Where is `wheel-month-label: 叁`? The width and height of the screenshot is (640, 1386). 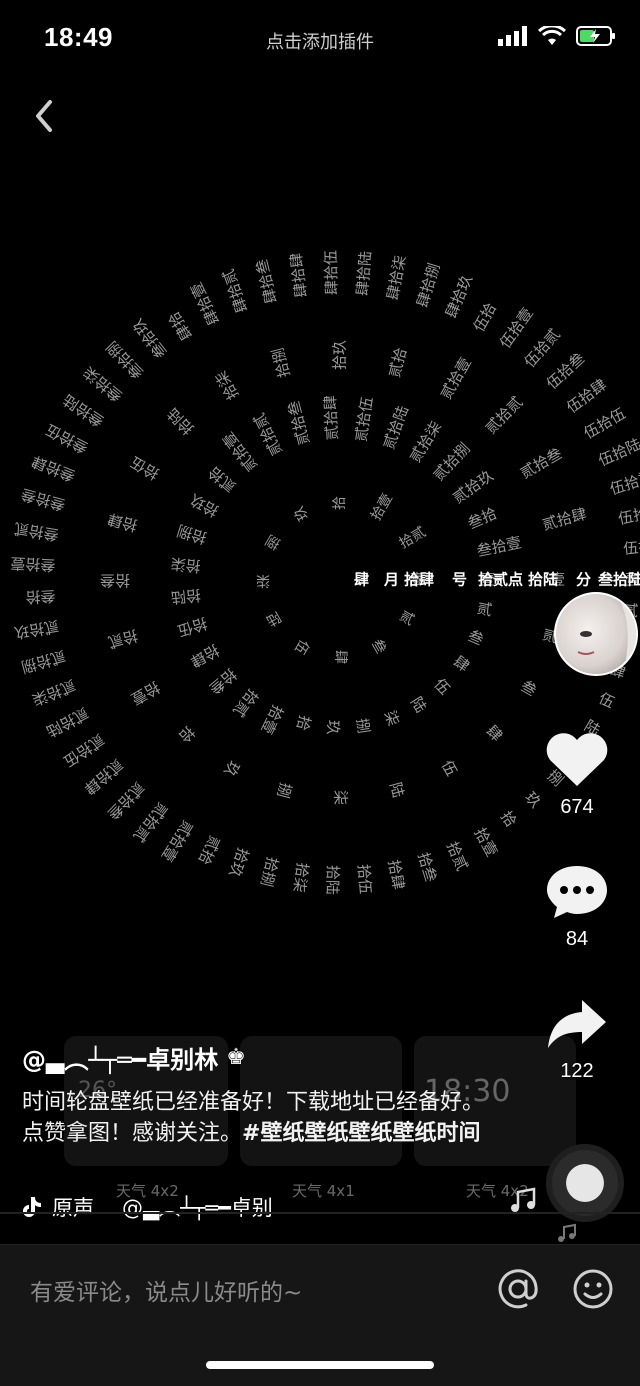
wheel-month-label: 叁 is located at coordinates (379, 646).